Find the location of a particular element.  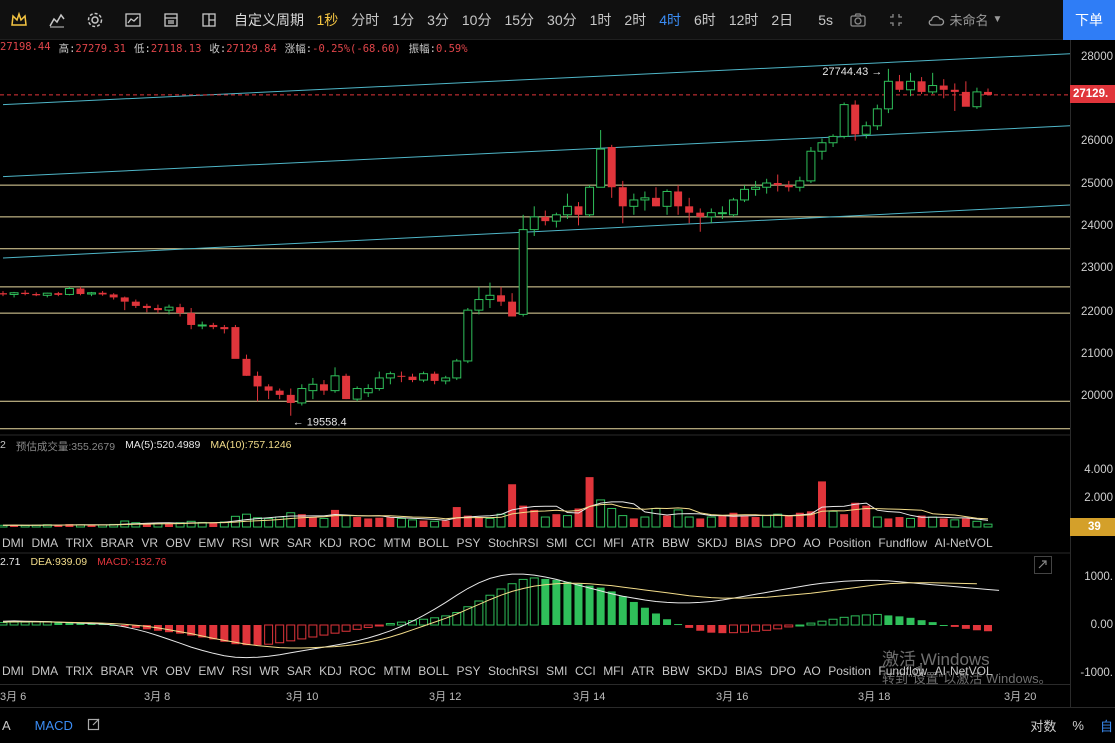

date-axis: 3月 6 3月 8 3月 10 3月 12 3月 14 3月 16 3月 18 3月 20 is located at coordinates (535, 695).